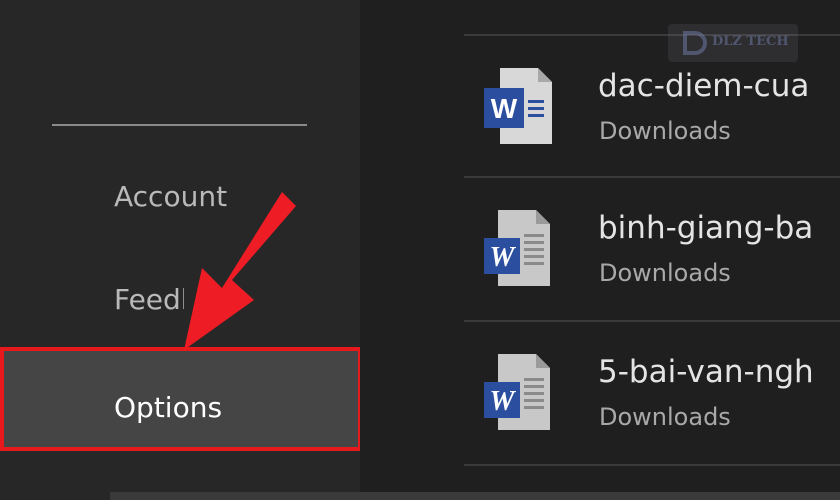  I want to click on bottom-scroll-edge, so click(475, 496).